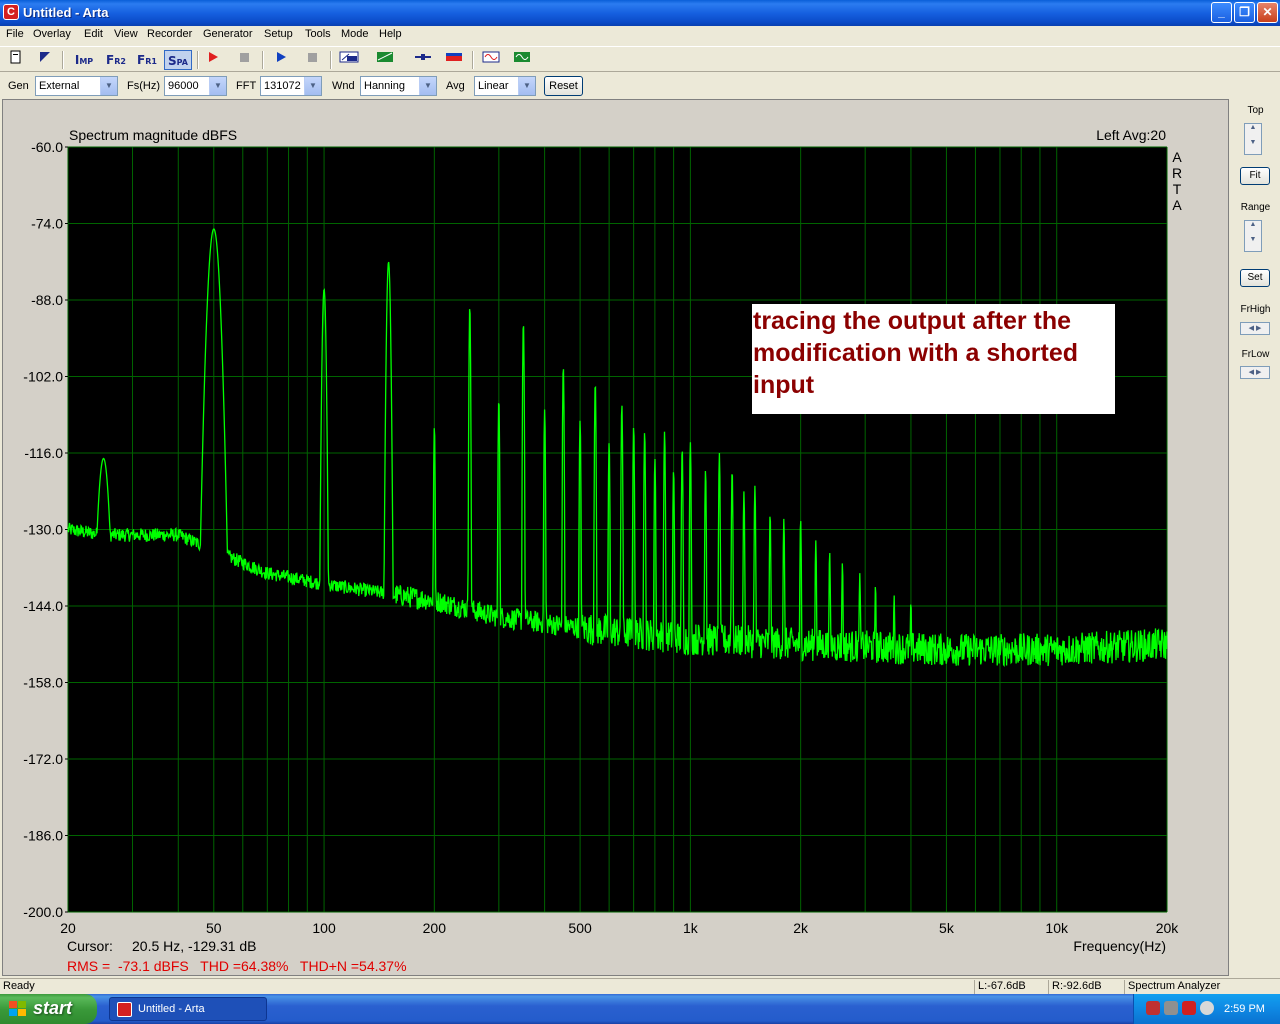 The width and height of the screenshot is (1280, 1024). I want to click on network-icon, so click(1153, 1008).